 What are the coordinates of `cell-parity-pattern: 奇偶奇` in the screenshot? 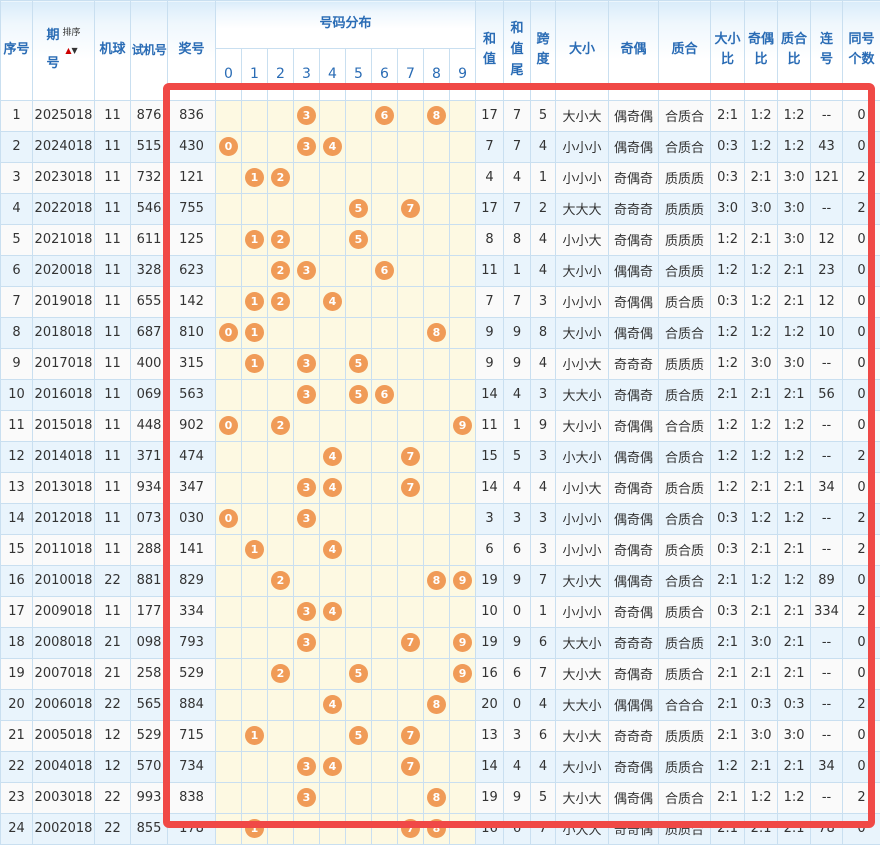 It's located at (634, 549).